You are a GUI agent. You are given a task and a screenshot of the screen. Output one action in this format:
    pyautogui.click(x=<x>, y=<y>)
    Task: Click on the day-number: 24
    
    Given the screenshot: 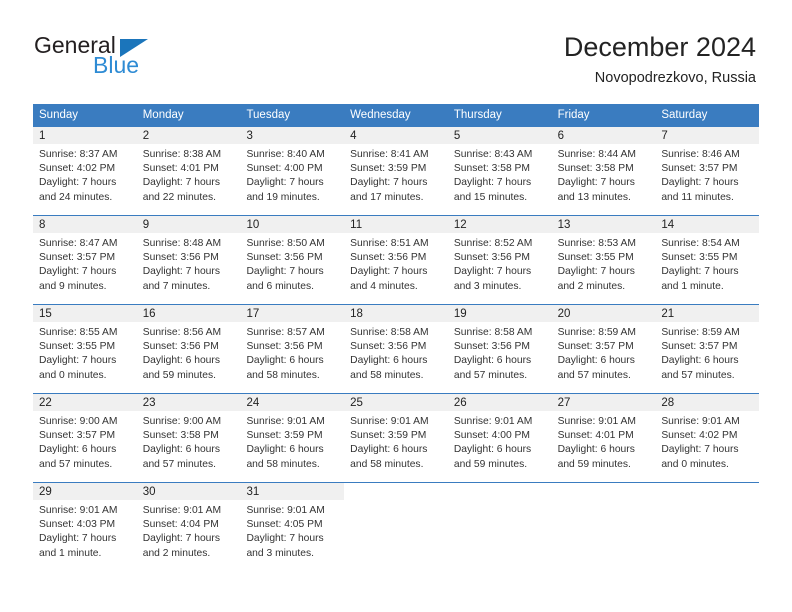 What is the action you would take?
    pyautogui.click(x=253, y=402)
    